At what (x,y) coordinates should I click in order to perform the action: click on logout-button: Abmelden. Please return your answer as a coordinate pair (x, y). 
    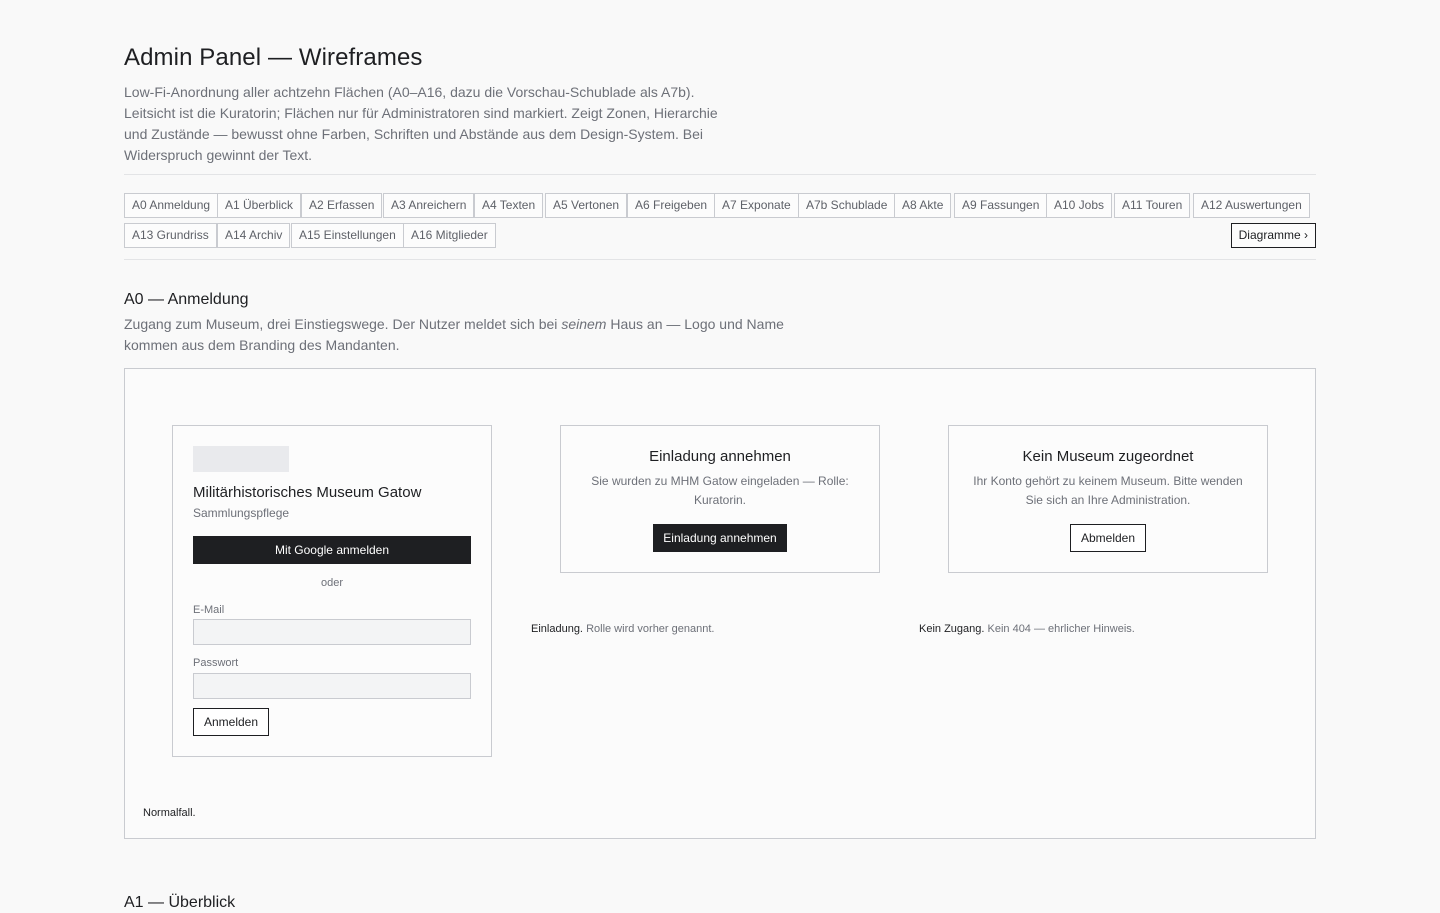
    Looking at the image, I should click on (1108, 538).